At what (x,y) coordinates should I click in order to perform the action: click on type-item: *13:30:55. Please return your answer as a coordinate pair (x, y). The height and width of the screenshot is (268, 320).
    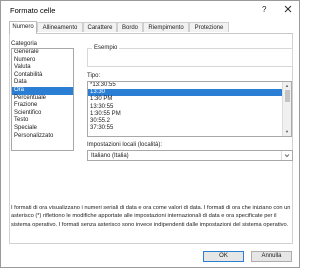
    Looking at the image, I should click on (189, 85).